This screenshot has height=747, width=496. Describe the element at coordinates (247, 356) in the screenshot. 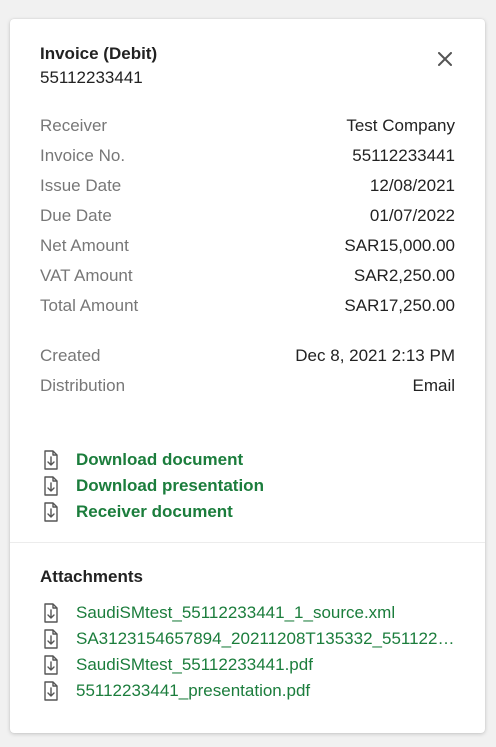

I see `detail-row-created: Created Dec 8, 2021 2:13 PM` at that location.